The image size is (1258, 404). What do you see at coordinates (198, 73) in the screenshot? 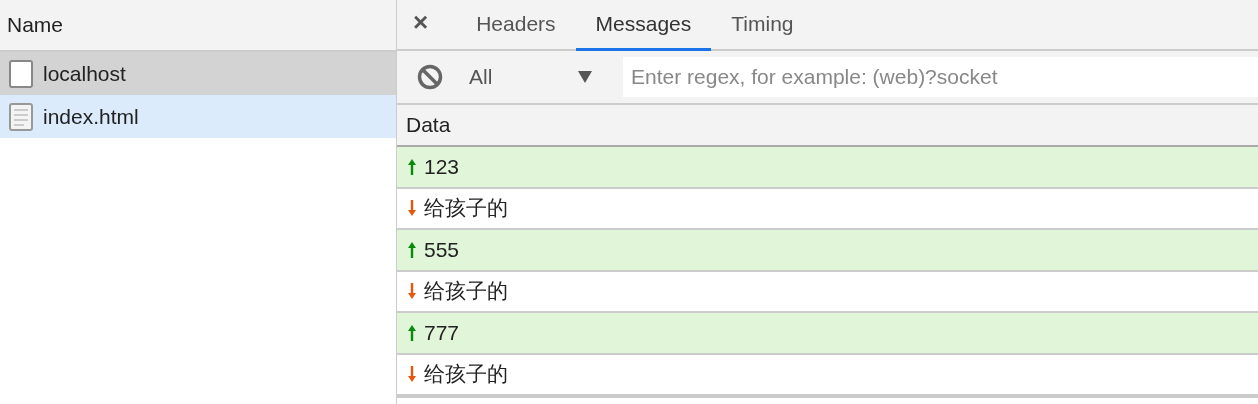
I see `request-row: localhost` at bounding box center [198, 73].